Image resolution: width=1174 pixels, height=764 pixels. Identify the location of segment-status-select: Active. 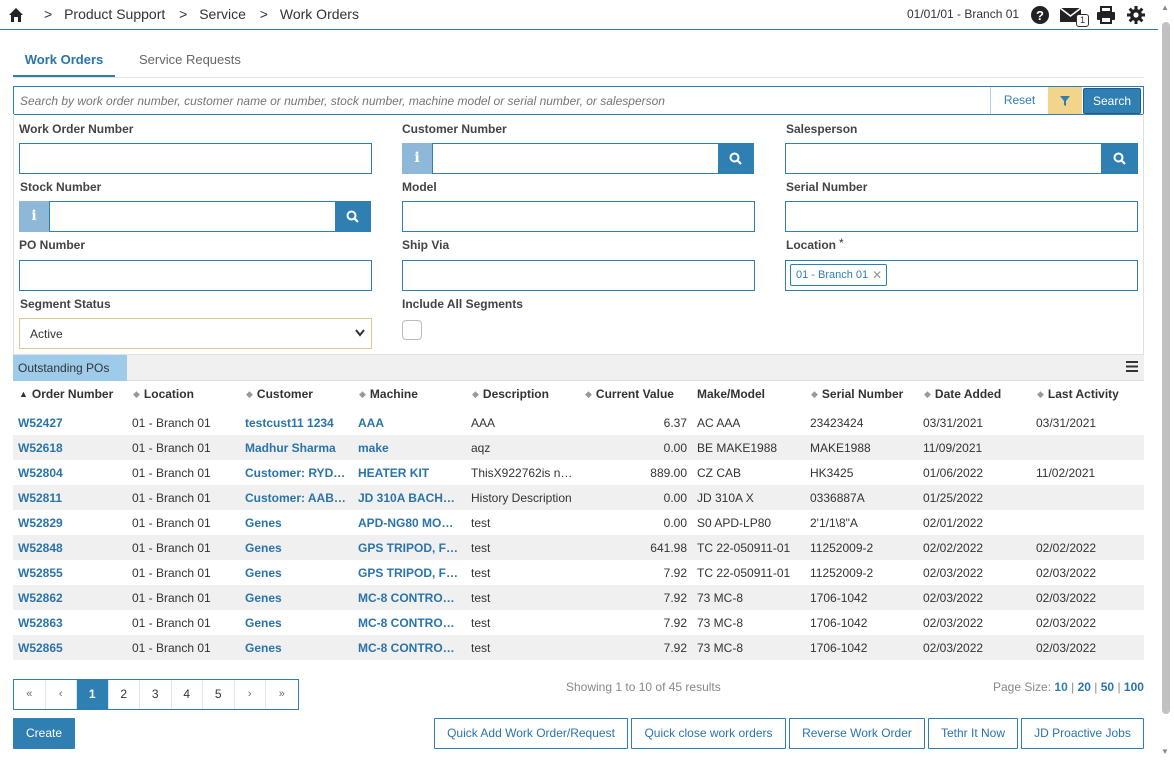
(195, 333).